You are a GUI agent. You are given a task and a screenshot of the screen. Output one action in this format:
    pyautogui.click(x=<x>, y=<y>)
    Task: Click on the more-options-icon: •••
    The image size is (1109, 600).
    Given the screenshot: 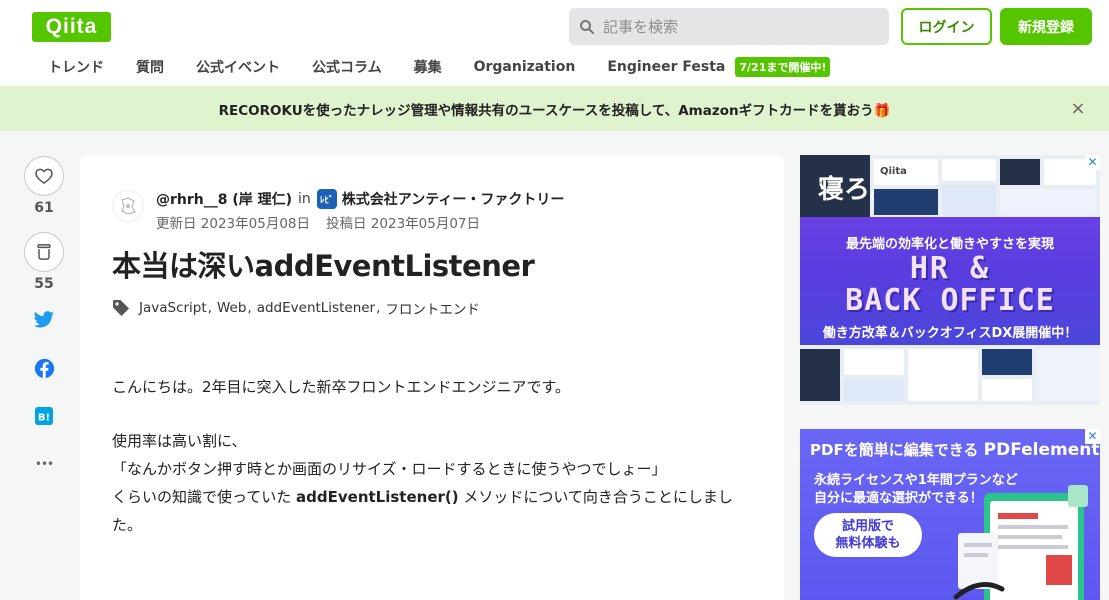 What is the action you would take?
    pyautogui.click(x=44, y=464)
    